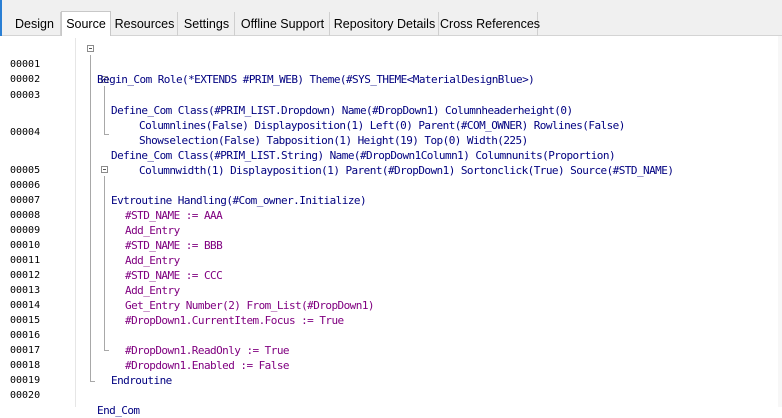 This screenshot has width=782, height=418. I want to click on code-line: 00009 #STD_NAME := BBB, so click(391, 230).